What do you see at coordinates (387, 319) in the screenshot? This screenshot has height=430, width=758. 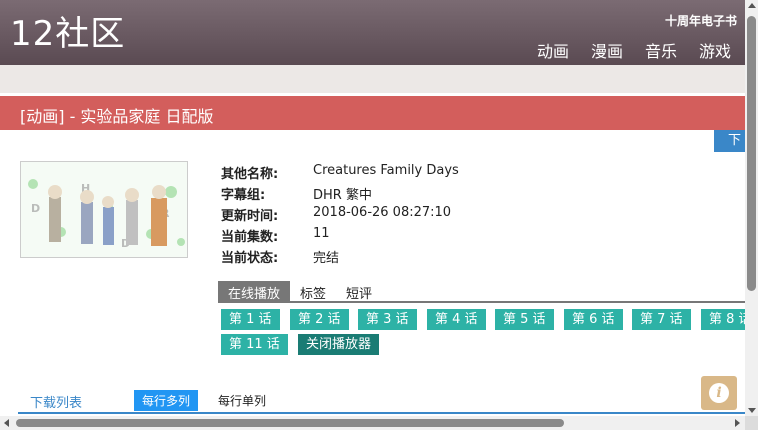 I see `episode-button: 第 3 话` at bounding box center [387, 319].